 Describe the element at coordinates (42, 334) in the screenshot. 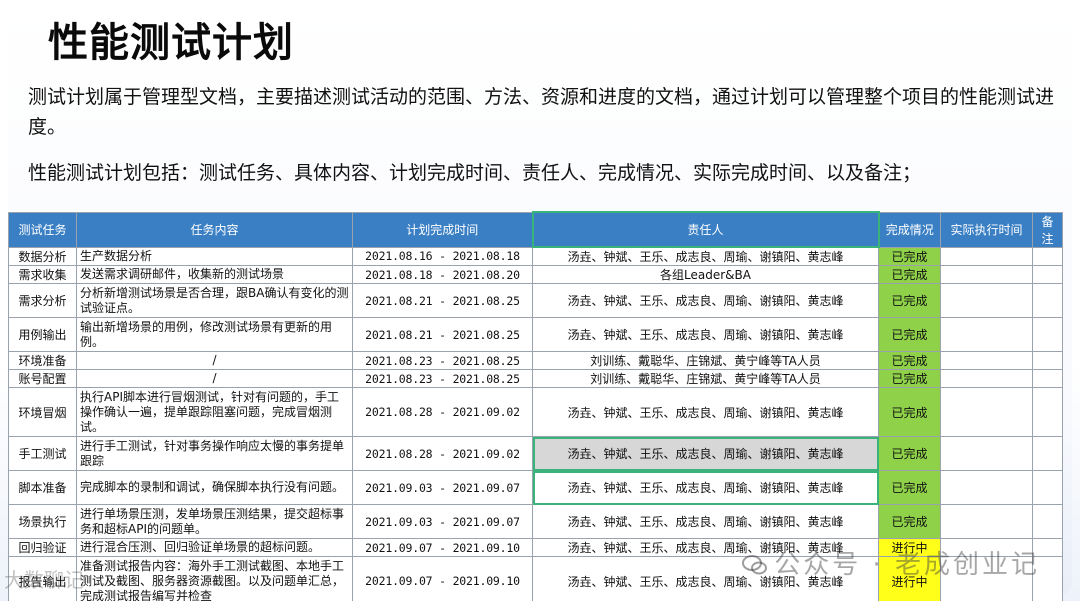

I see `cell-task: 用例输出` at that location.